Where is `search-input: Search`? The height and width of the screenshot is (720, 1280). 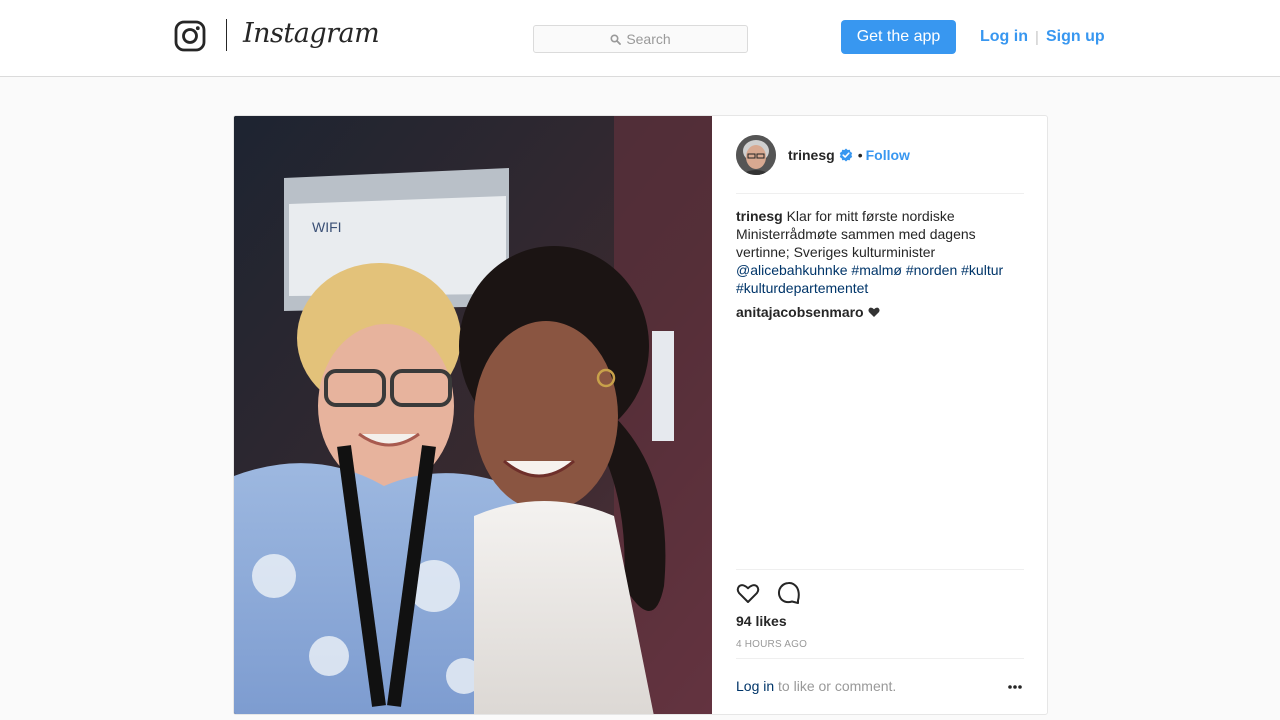
search-input: Search is located at coordinates (640, 39).